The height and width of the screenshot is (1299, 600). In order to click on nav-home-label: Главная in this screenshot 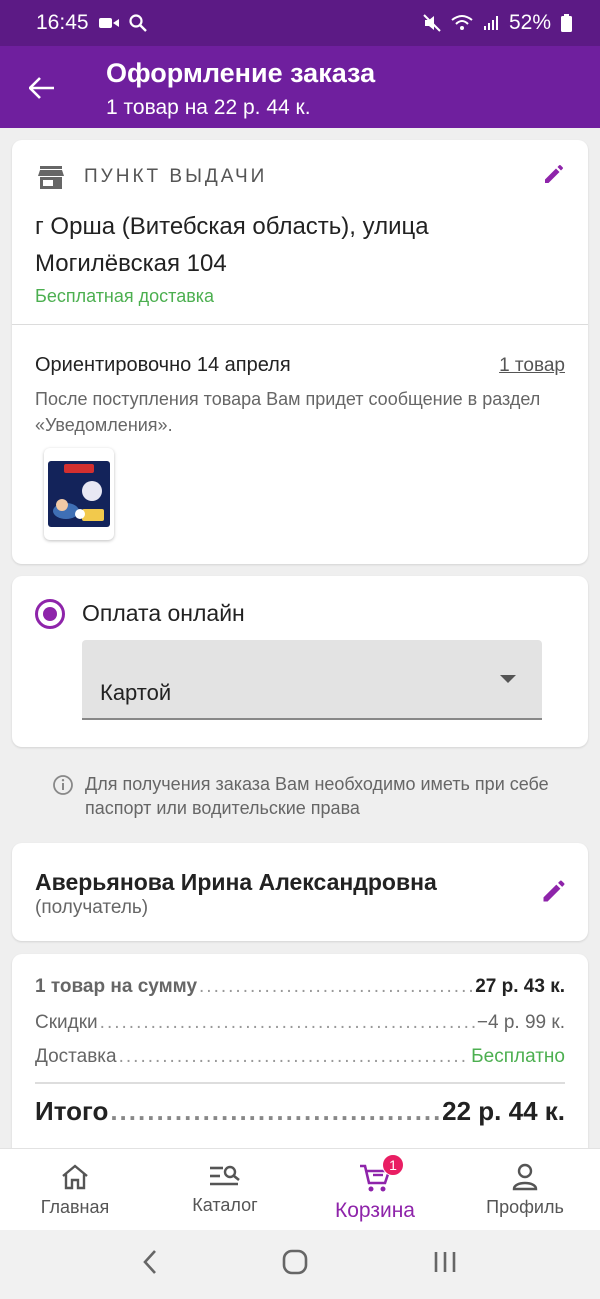, I will do `click(75, 1207)`.